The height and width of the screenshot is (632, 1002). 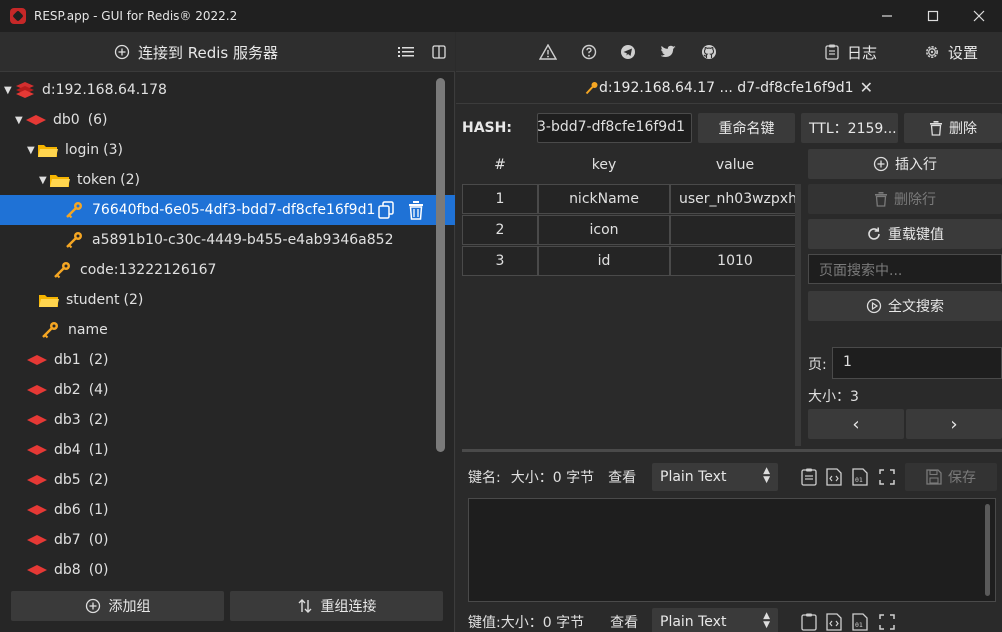 What do you see at coordinates (88, 330) in the screenshot?
I see `key-name: name` at bounding box center [88, 330].